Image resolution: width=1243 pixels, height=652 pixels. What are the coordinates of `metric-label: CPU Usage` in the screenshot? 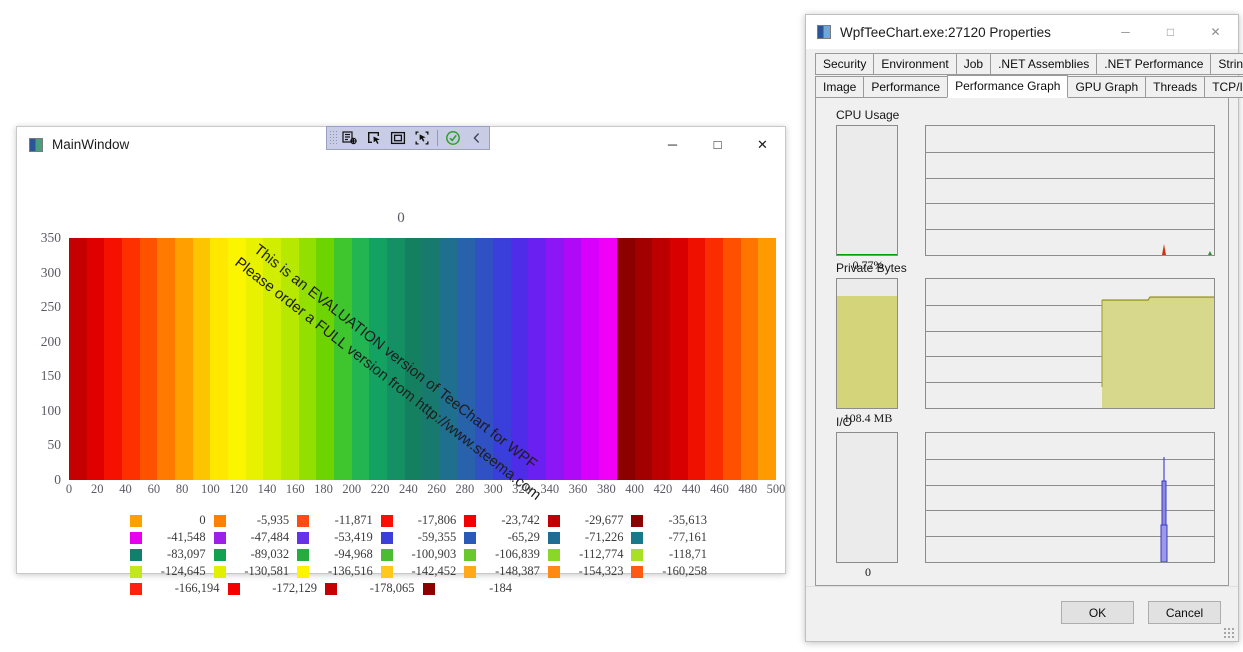 It's located at (868, 115).